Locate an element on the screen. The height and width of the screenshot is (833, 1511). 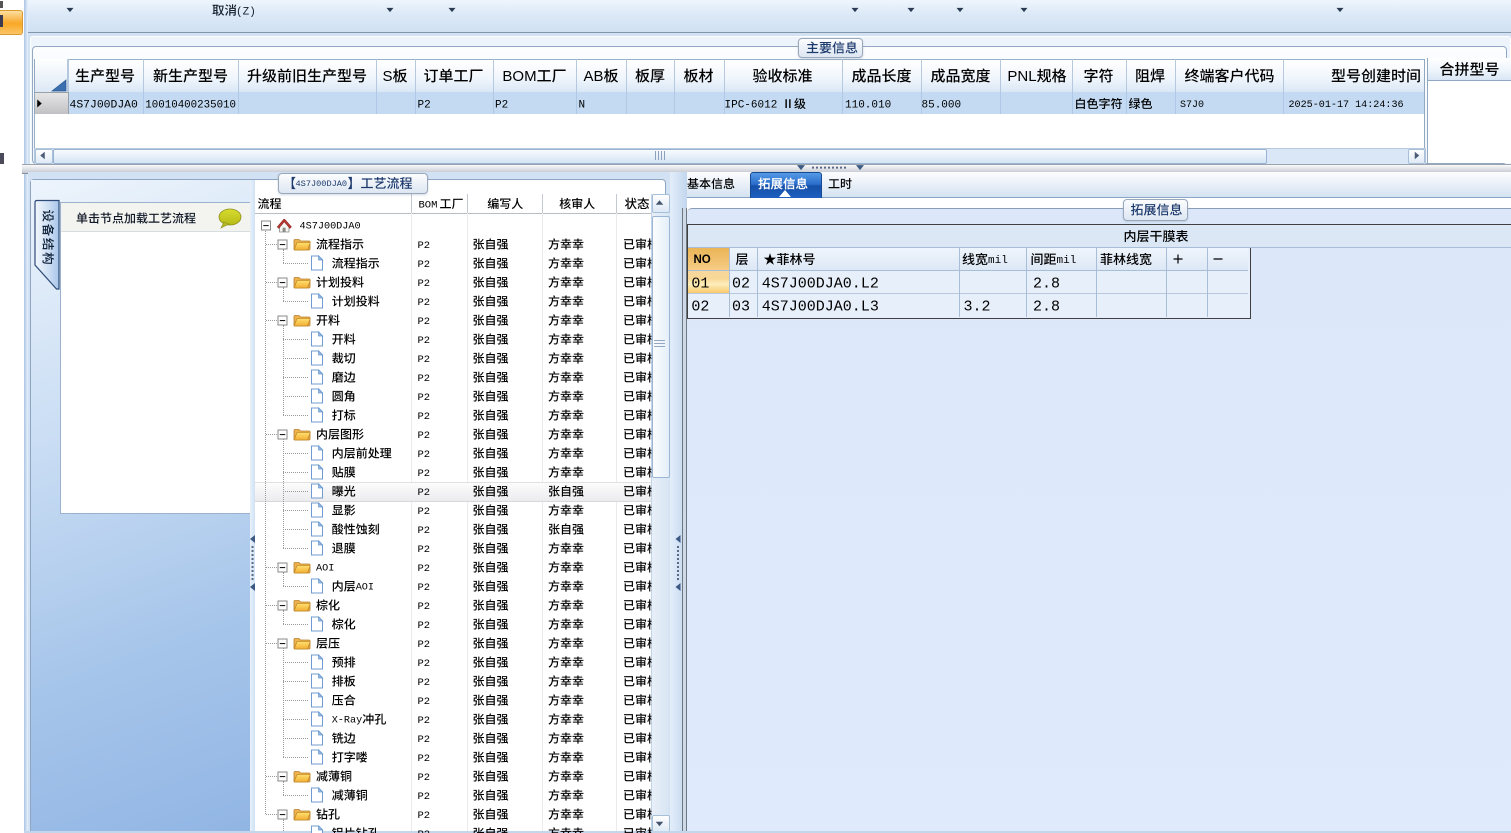
svg-text: PNL is located at coordinates (1021, 76).